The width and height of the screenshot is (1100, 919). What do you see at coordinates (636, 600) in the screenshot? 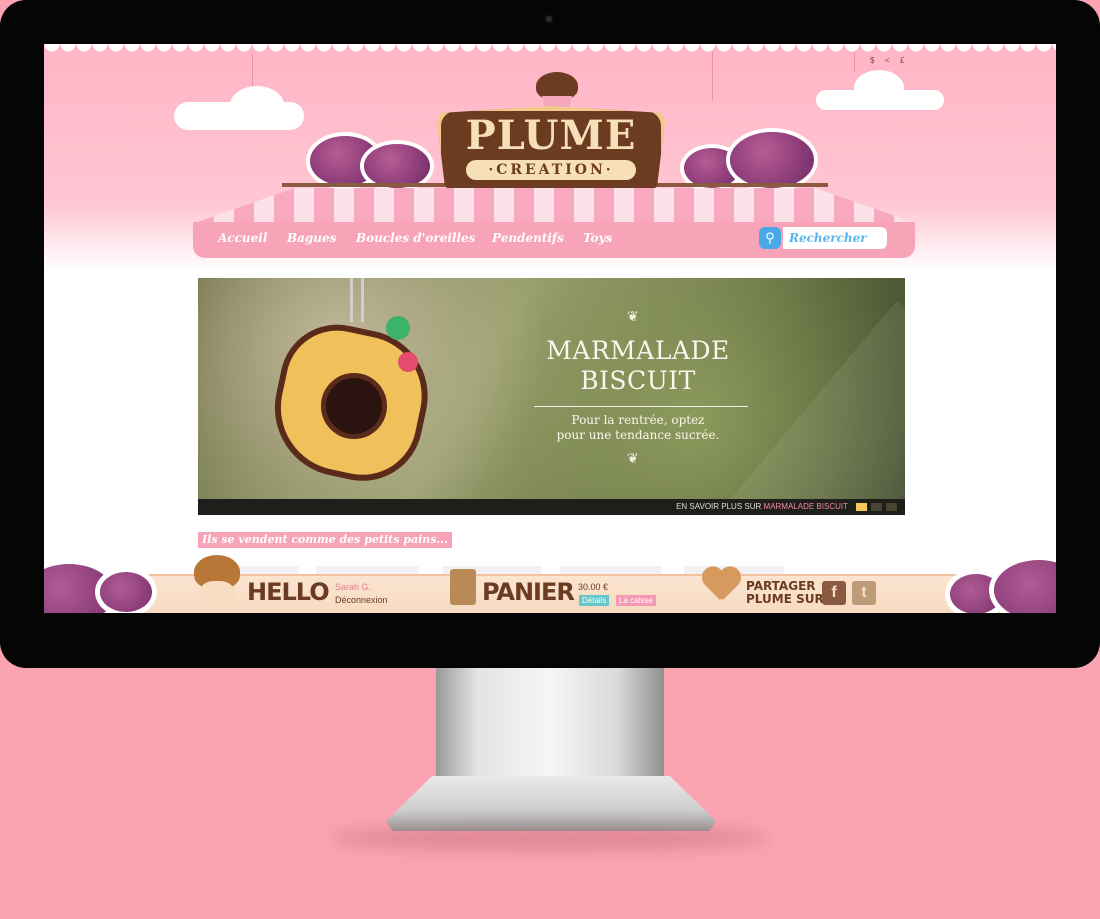
I see `checkout-button: La caisse` at bounding box center [636, 600].